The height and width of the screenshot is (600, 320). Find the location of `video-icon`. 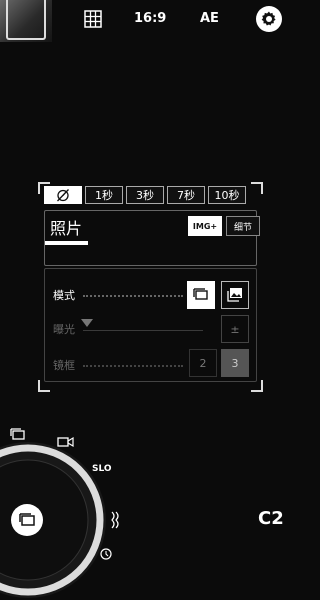

video-icon is located at coordinates (65, 442).